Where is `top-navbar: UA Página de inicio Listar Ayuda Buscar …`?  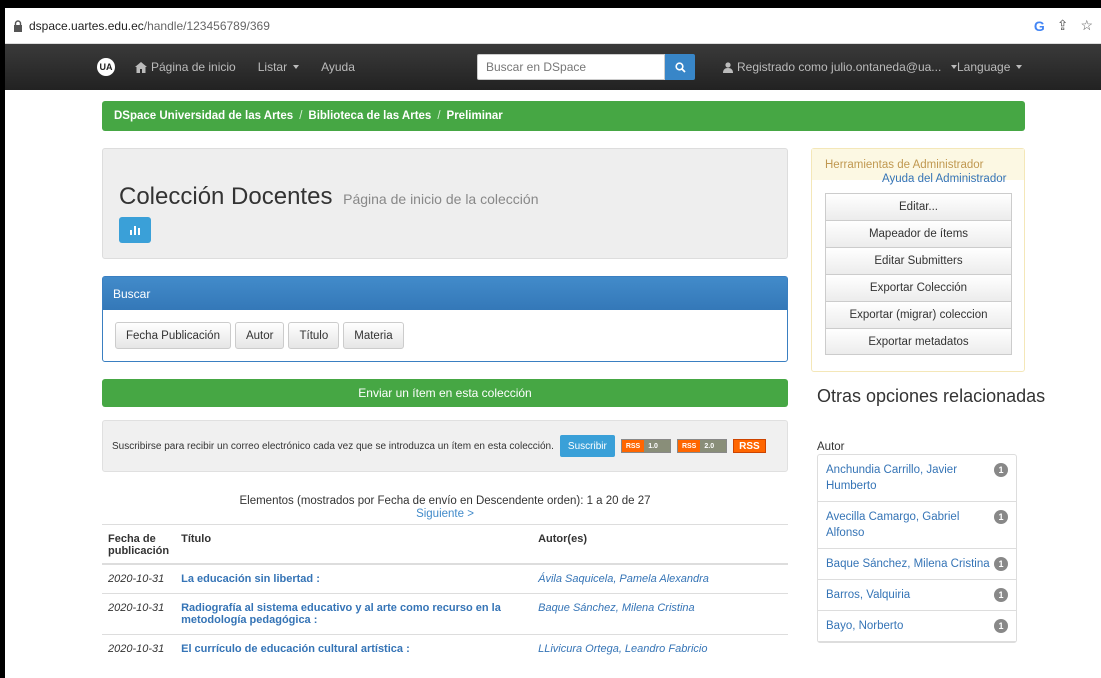
top-navbar: UA Página de inicio Listar Ayuda Buscar … is located at coordinates (553, 67).